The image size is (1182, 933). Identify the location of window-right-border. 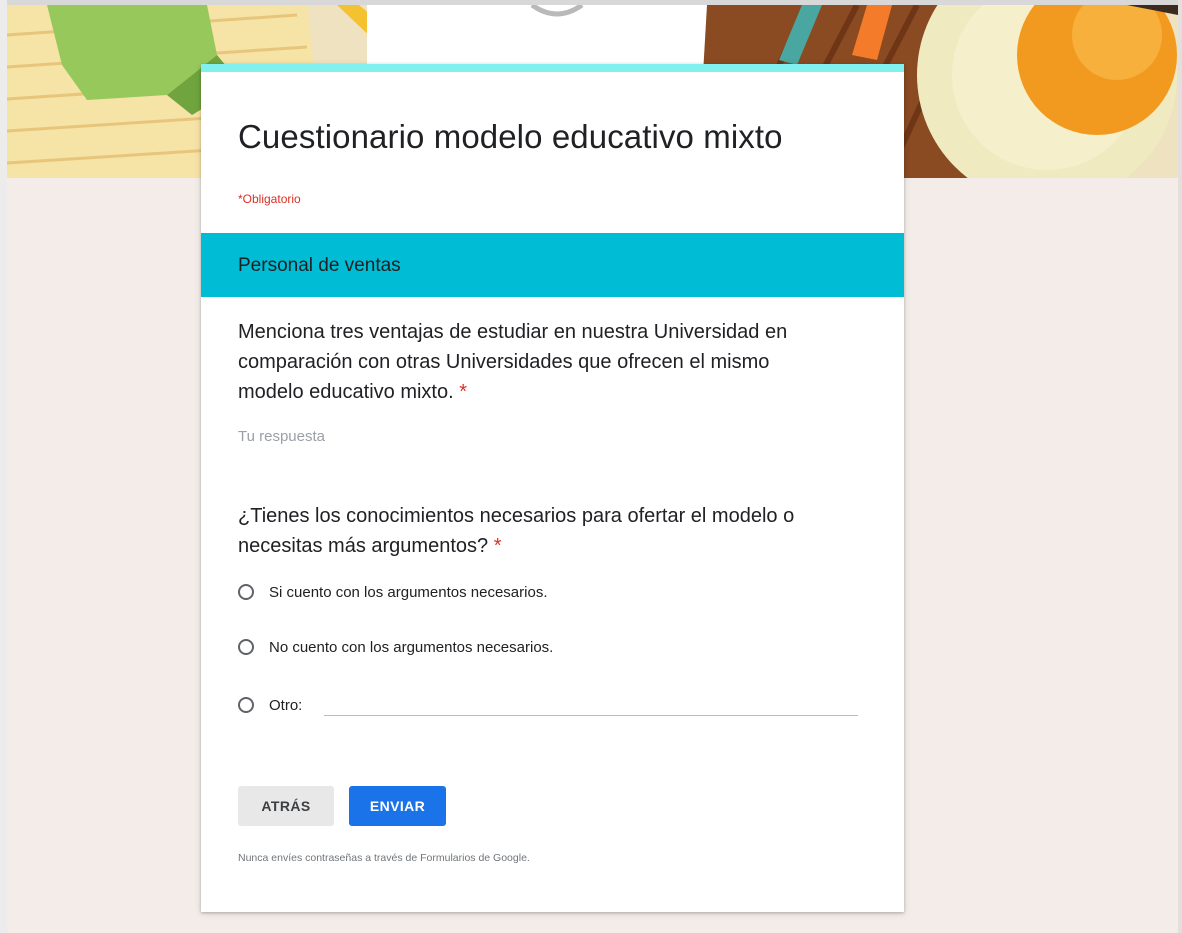
(1180, 466).